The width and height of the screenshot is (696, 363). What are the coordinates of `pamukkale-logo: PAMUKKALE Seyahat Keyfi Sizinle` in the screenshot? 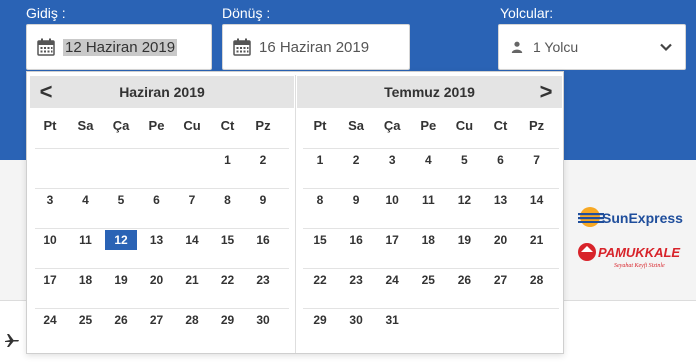 It's located at (629, 256).